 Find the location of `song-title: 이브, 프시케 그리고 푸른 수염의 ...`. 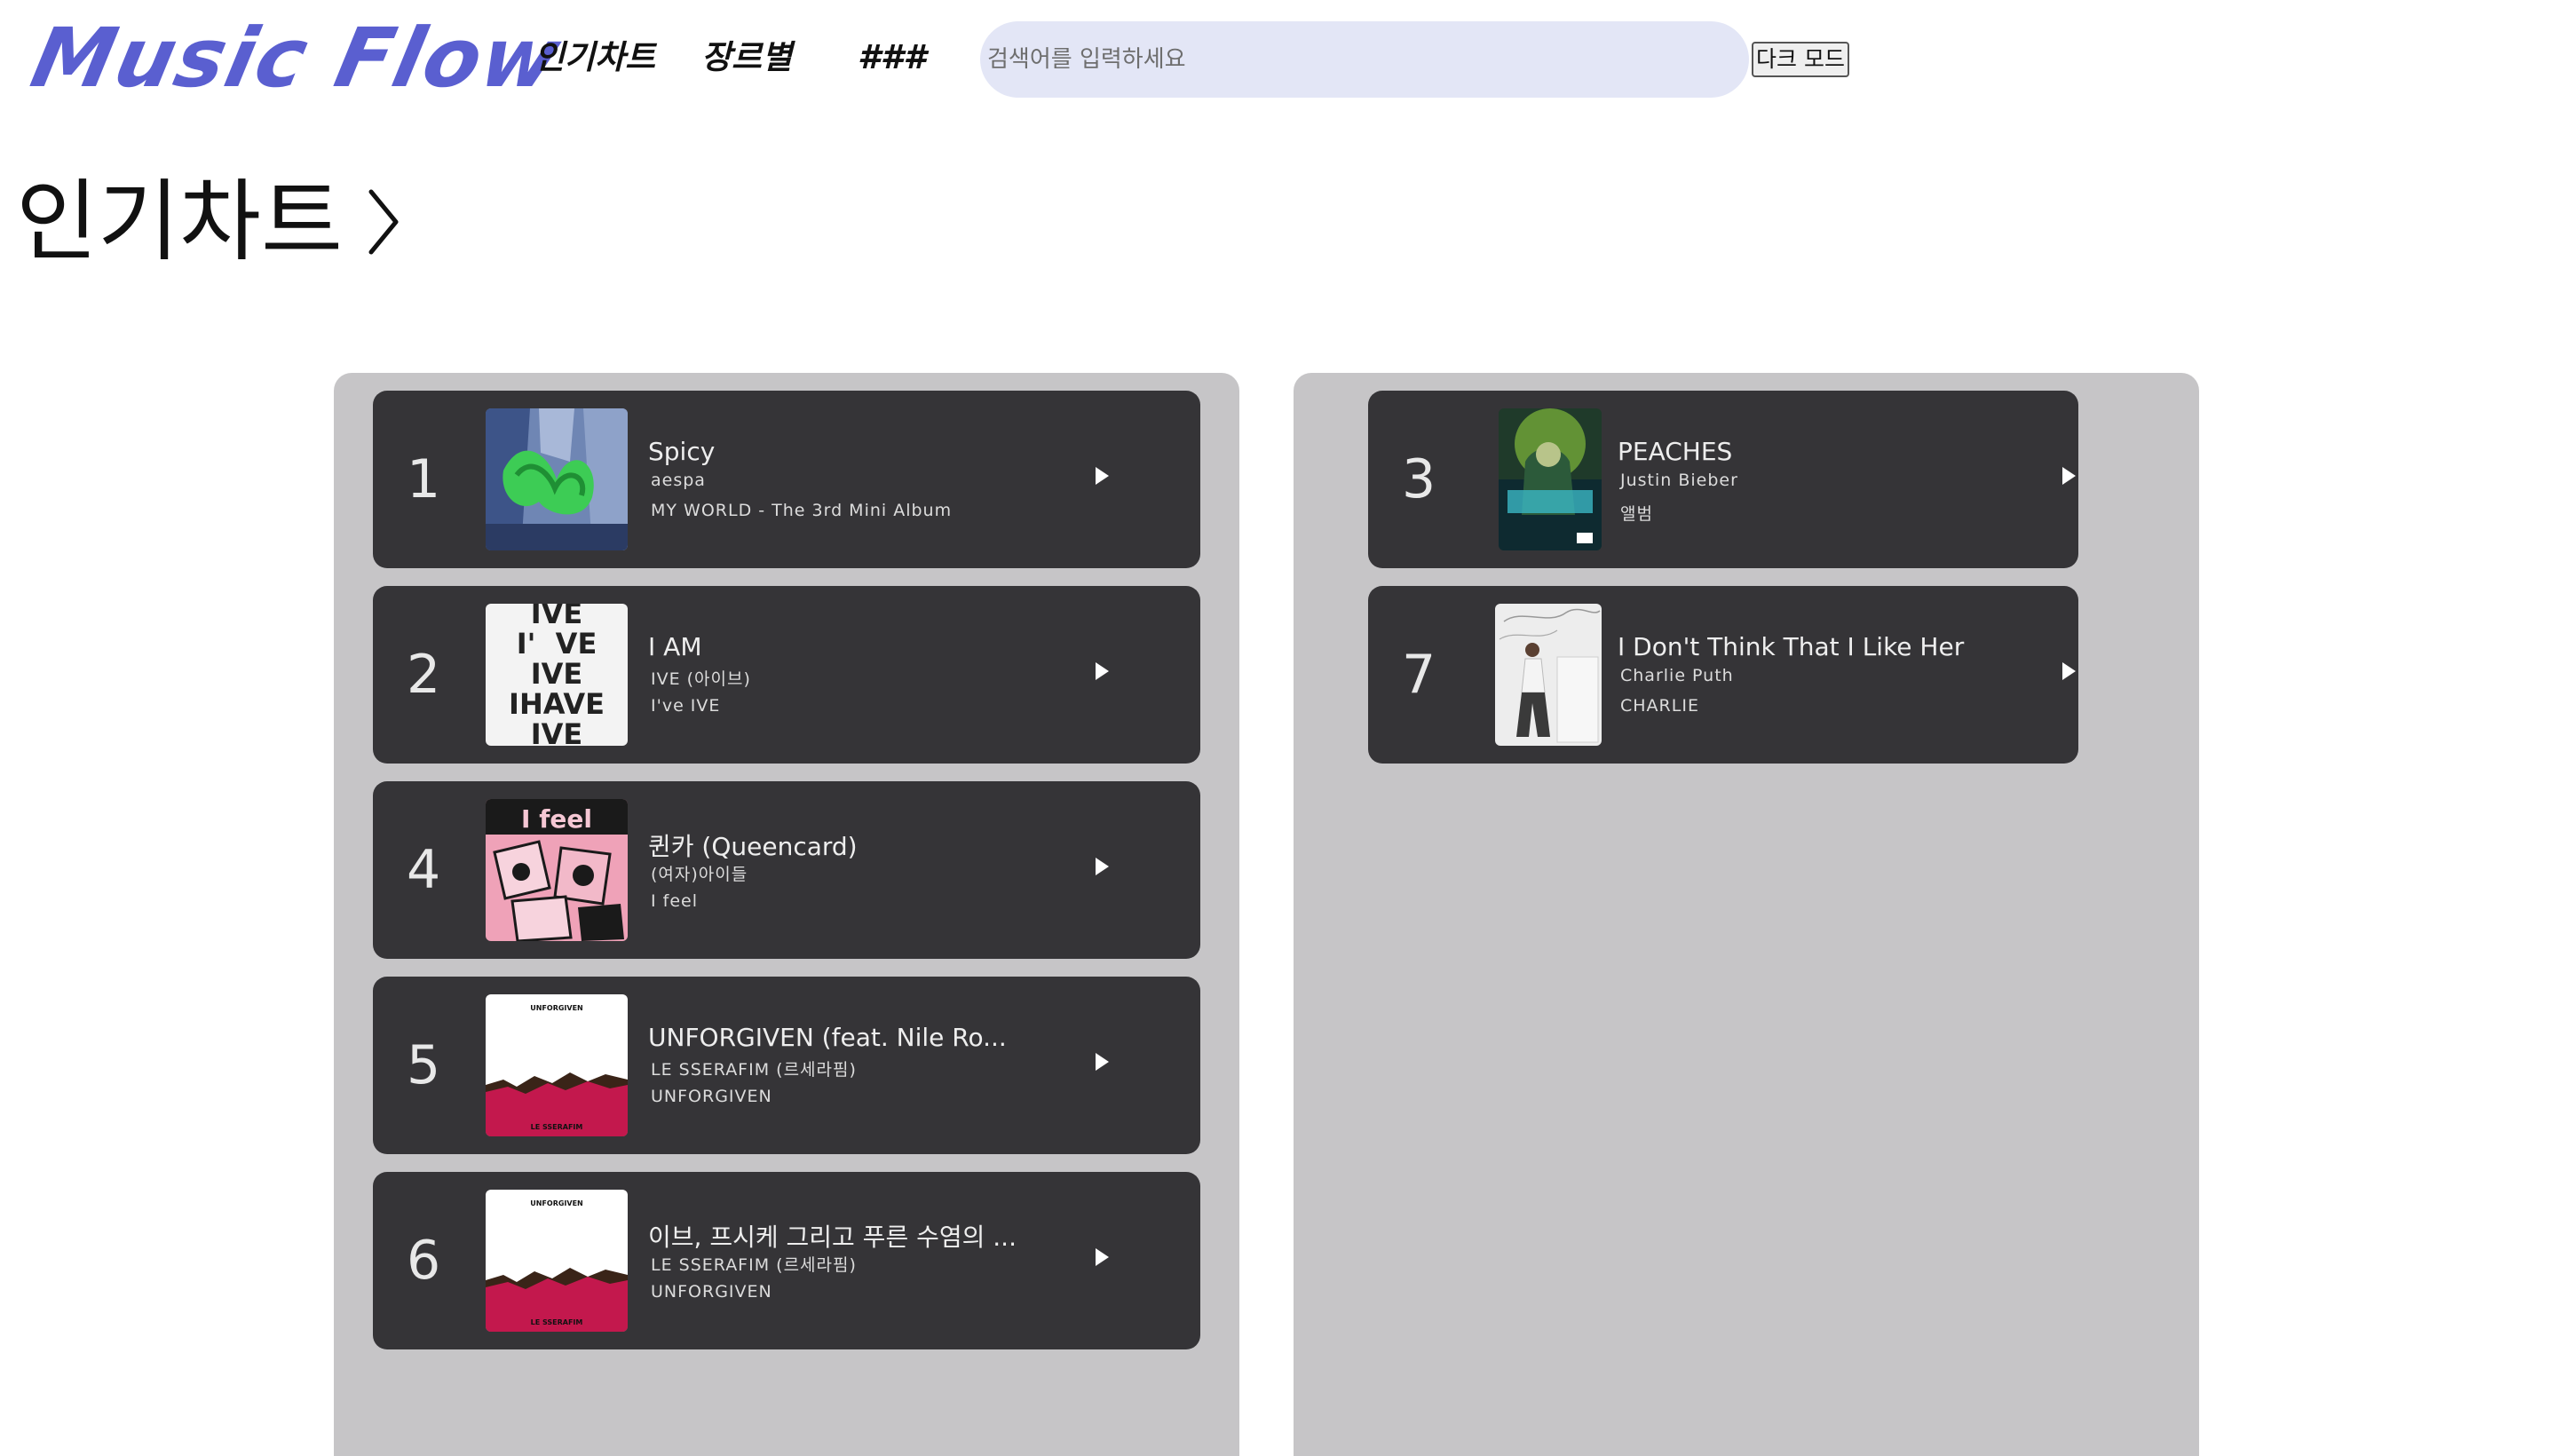

song-title: 이브, 프시케 그리고 푸른 수염의 ... is located at coordinates (833, 1236).